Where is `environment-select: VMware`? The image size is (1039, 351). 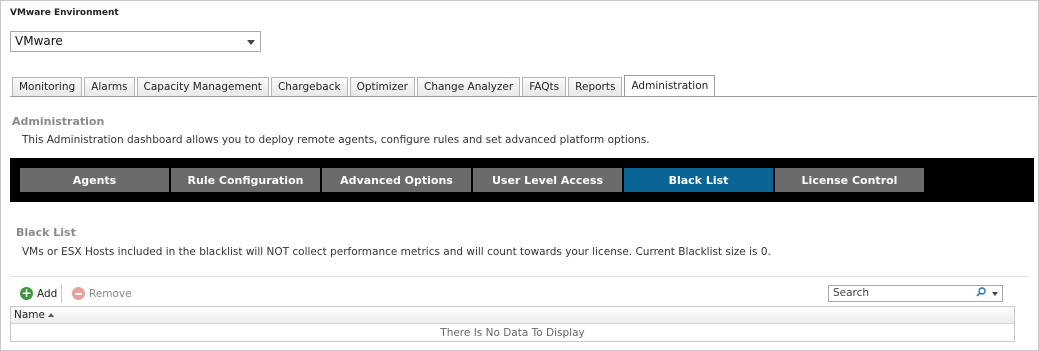
environment-select: VMware is located at coordinates (135, 41).